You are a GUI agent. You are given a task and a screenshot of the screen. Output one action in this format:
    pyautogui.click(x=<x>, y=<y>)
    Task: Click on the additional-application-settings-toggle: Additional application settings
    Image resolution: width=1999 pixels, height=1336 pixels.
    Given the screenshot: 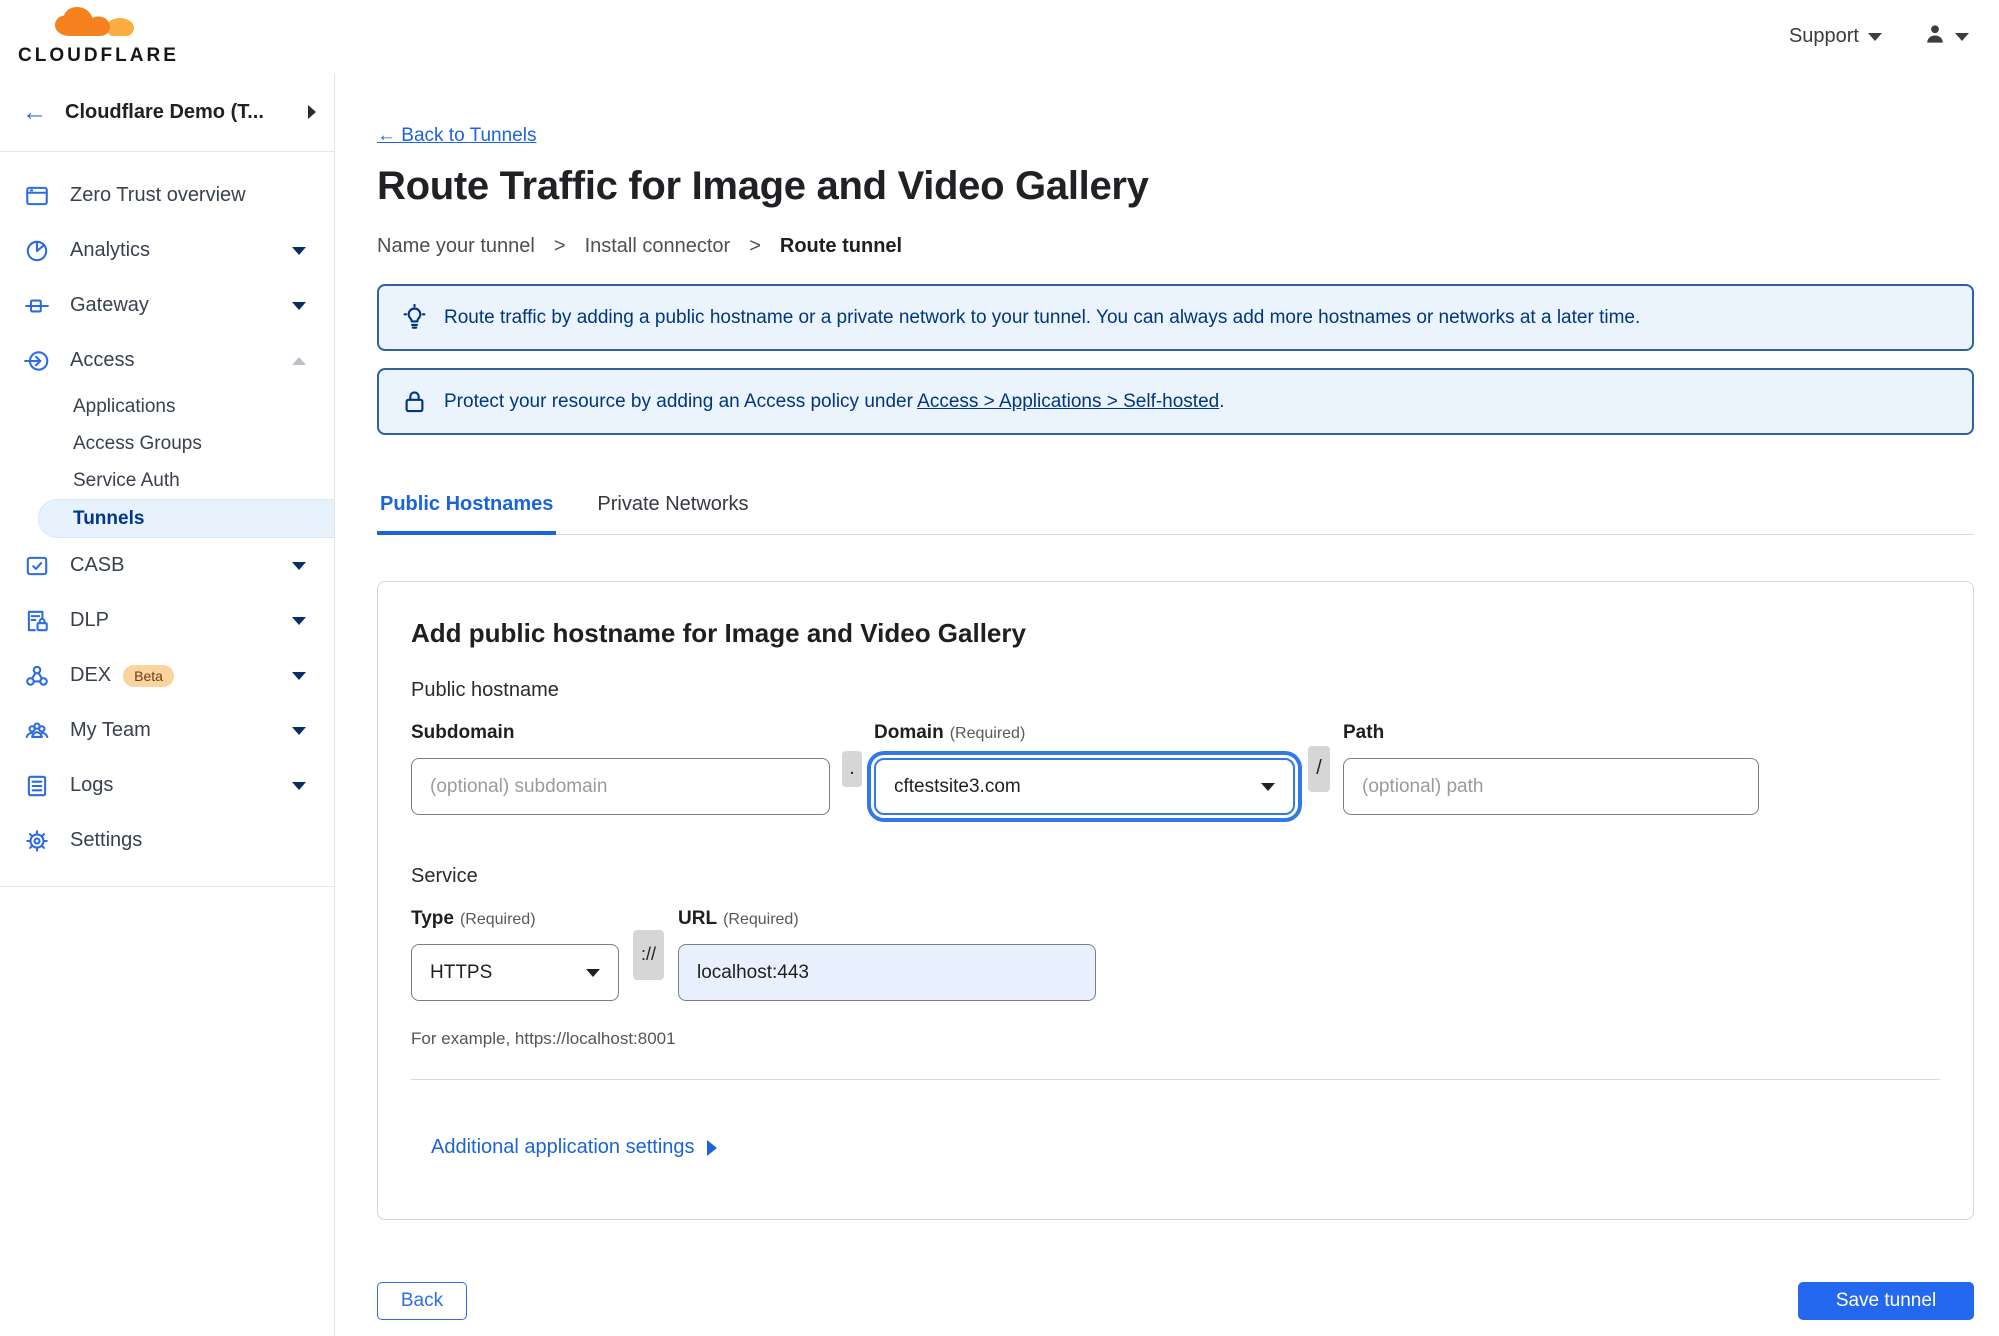 What is the action you would take?
    pyautogui.click(x=574, y=1147)
    